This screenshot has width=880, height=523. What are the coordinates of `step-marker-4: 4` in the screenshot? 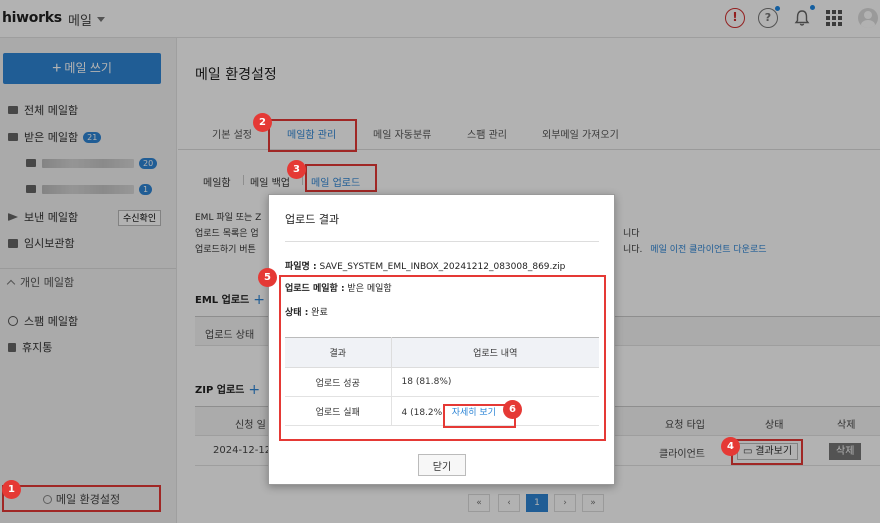 It's located at (730, 446).